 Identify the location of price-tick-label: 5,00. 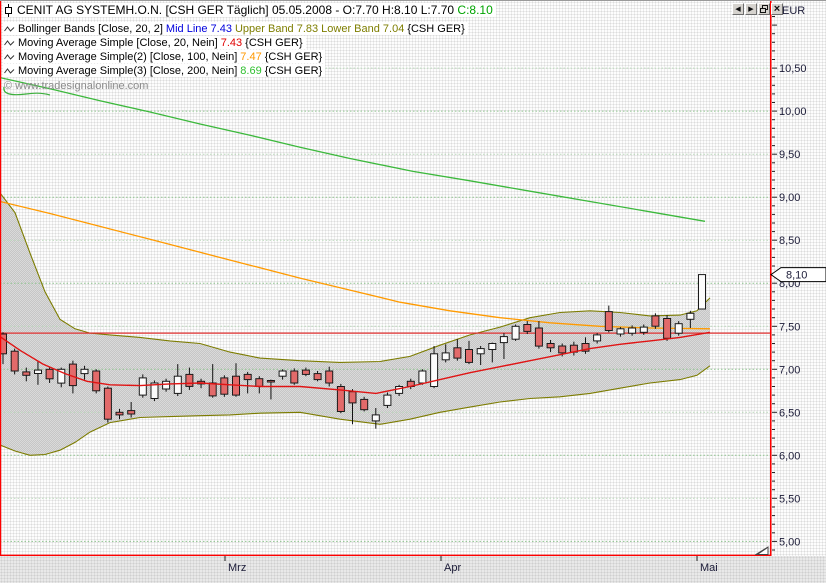
(789, 542).